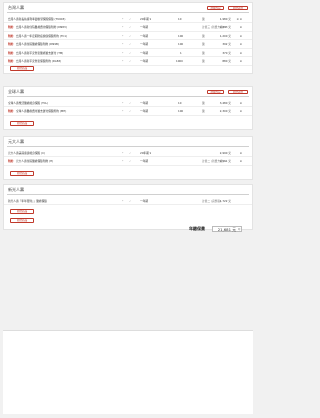 The image size is (320, 418). I want to click on insurer-title: 新光人壽, so click(16, 189).